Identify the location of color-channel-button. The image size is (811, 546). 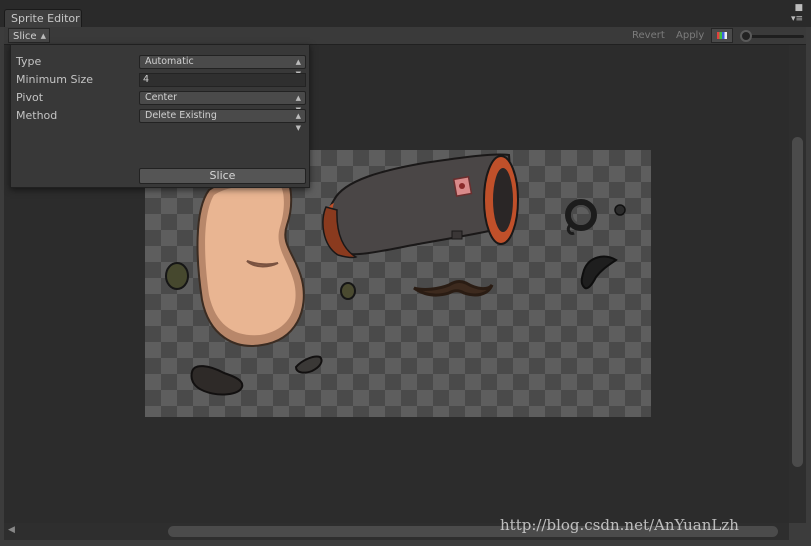
(722, 35).